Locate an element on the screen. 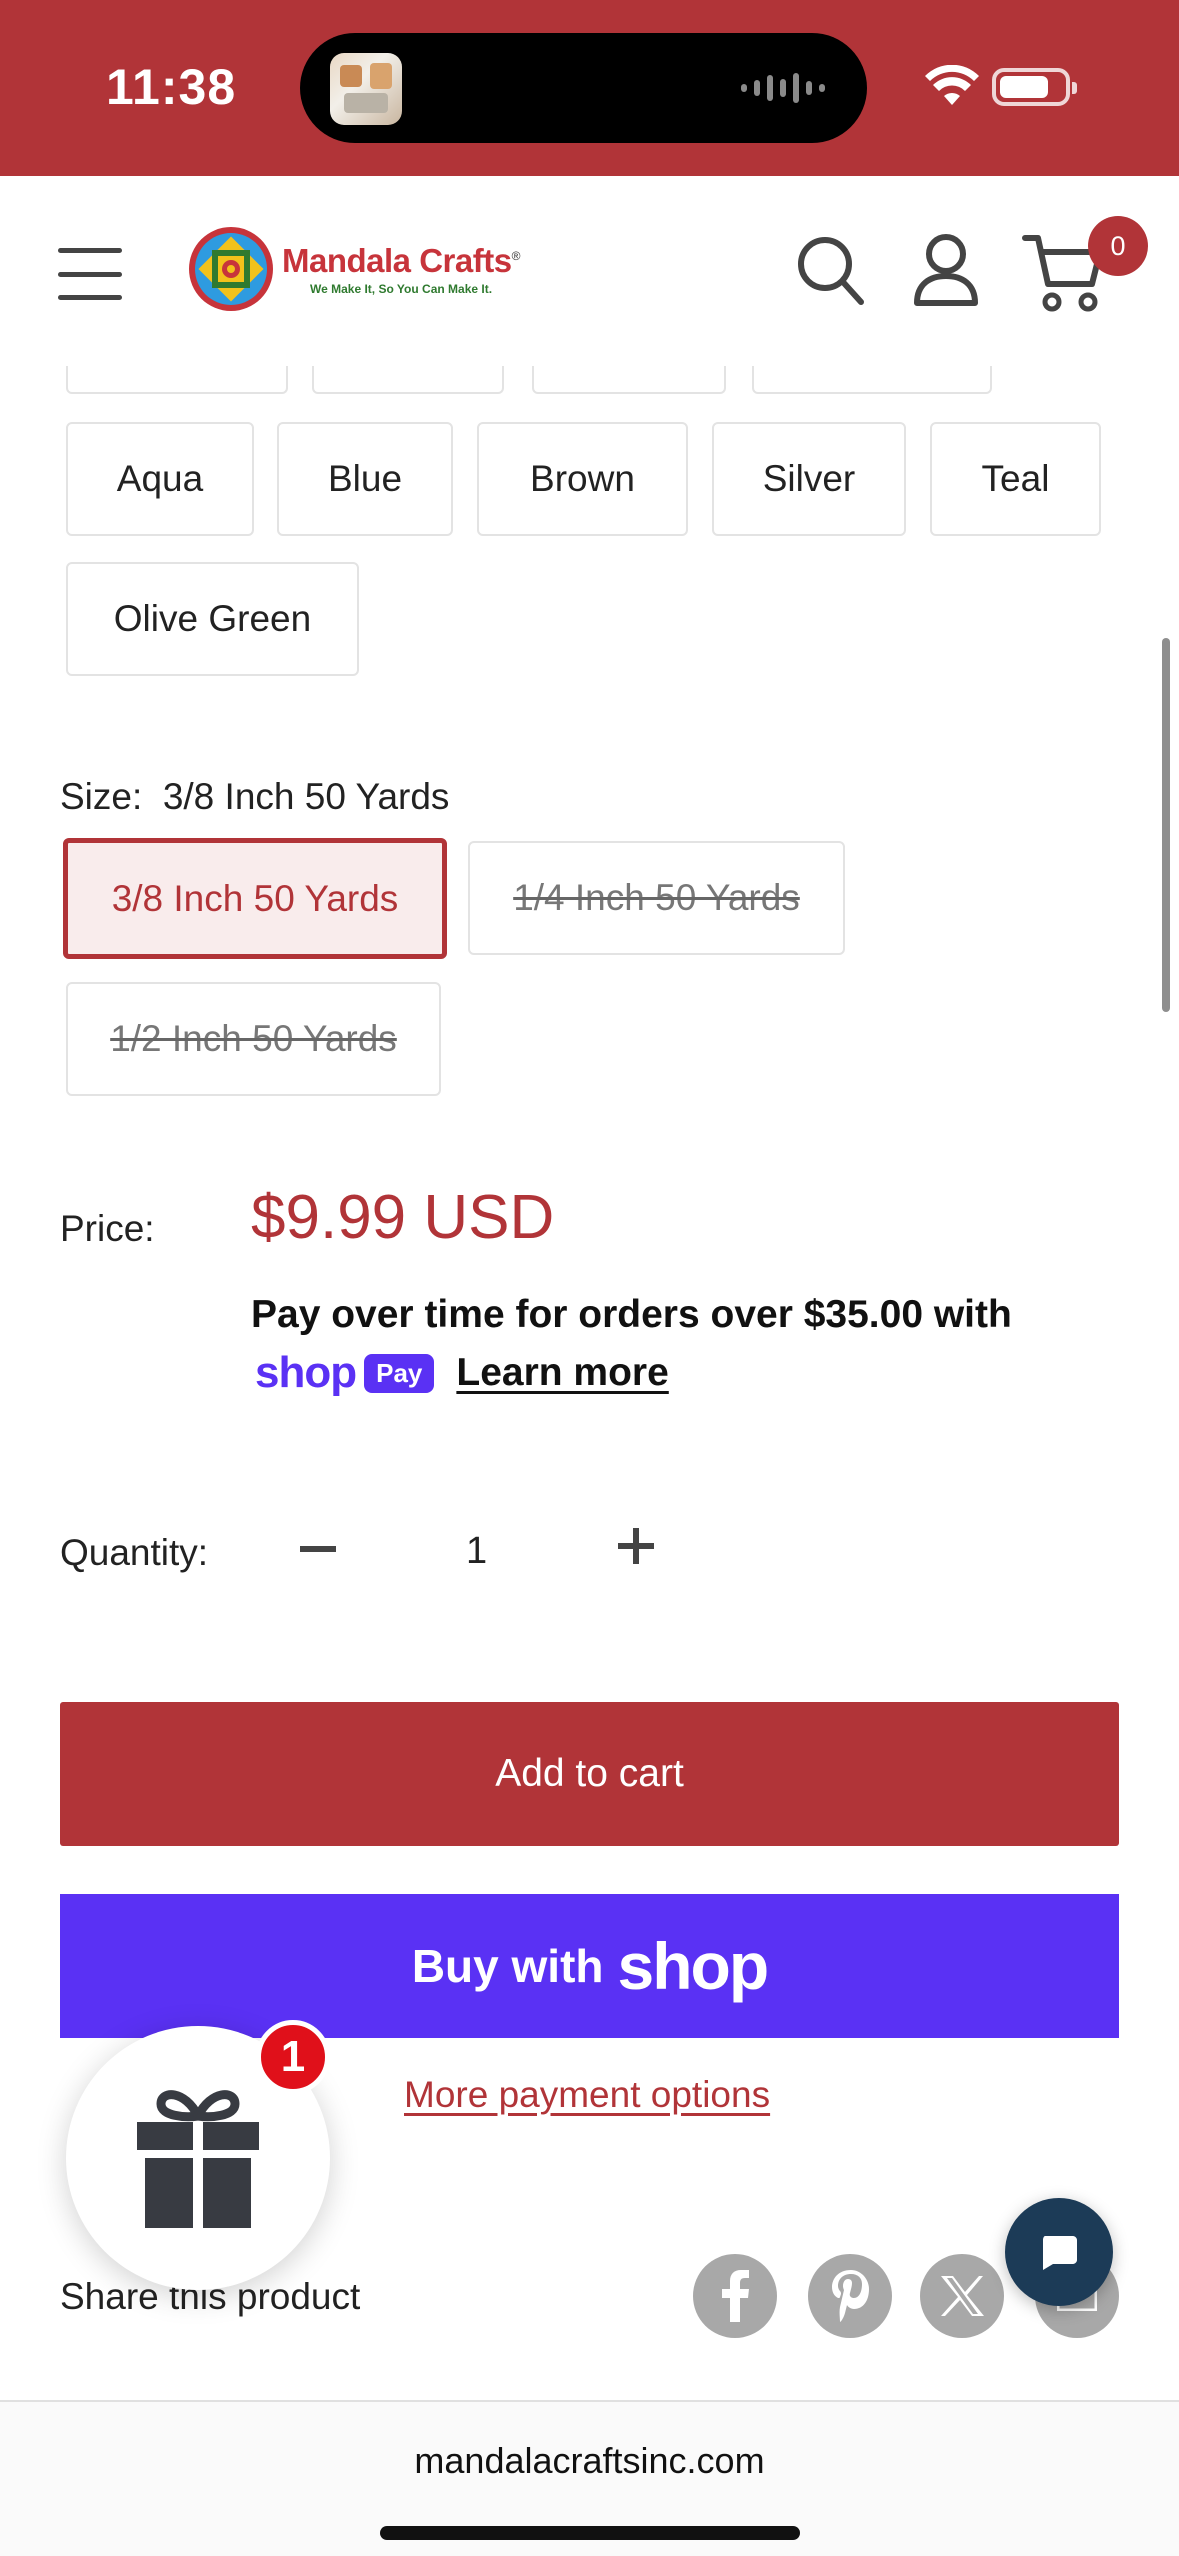 Image resolution: width=1179 pixels, height=2556 pixels. facebook-icon is located at coordinates (735, 2296).